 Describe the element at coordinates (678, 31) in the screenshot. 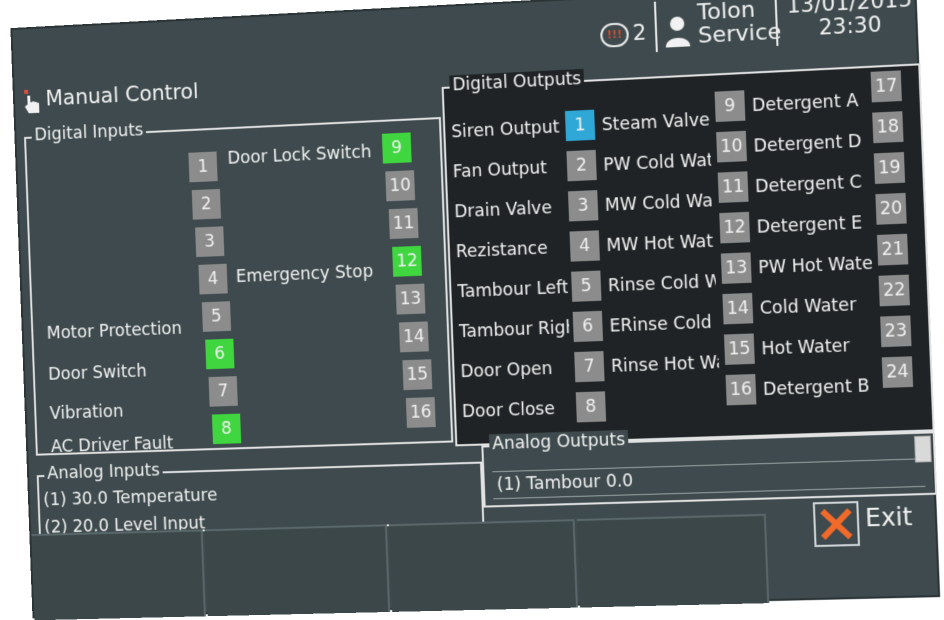

I see `user-icon` at that location.